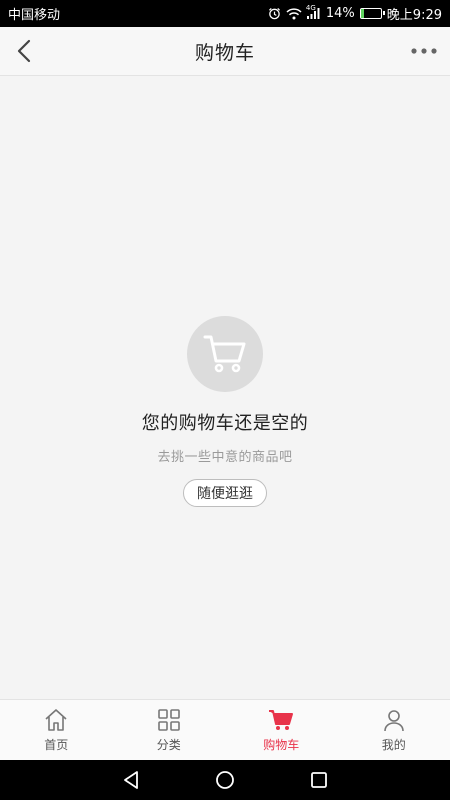 Image resolution: width=450 pixels, height=800 pixels. What do you see at coordinates (274, 13) in the screenshot?
I see `alarm-icon` at bounding box center [274, 13].